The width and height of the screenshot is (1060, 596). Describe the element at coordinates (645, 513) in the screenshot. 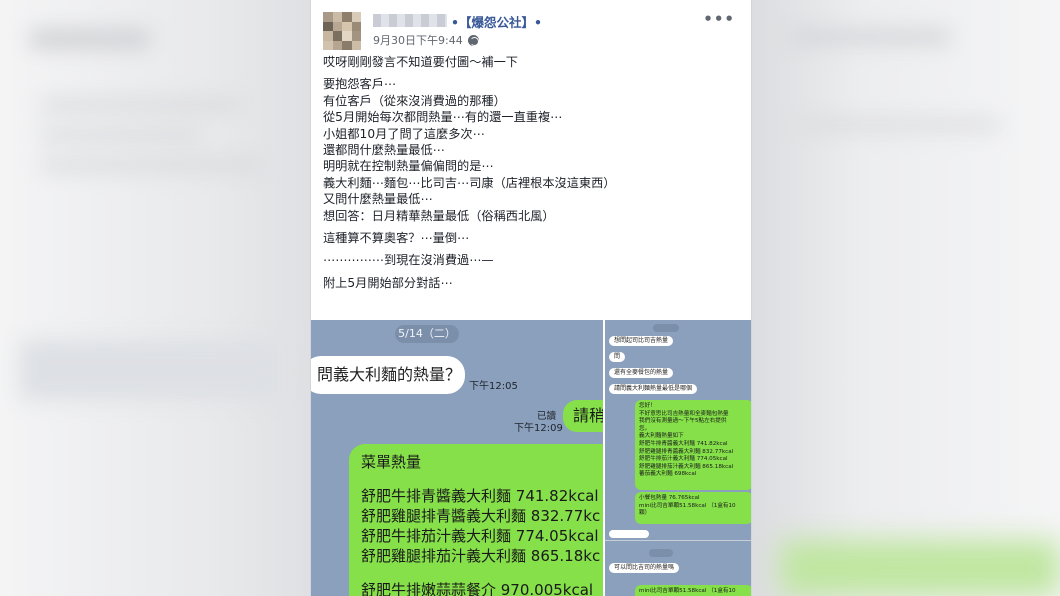

I see `mini-reply-line: 顆）` at that location.